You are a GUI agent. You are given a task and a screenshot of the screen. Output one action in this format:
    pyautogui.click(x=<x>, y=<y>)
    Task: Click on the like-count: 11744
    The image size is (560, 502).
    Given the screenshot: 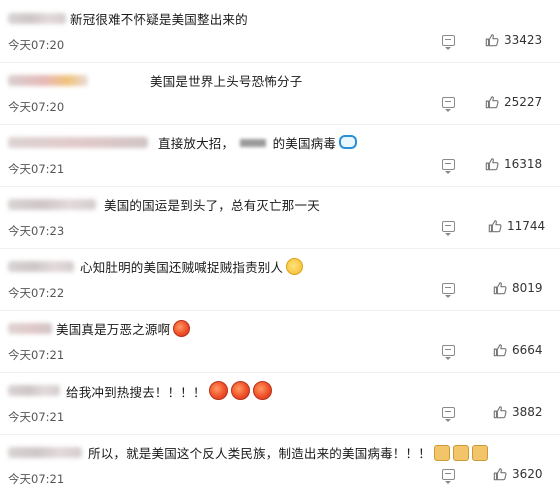 What is the action you would take?
    pyautogui.click(x=526, y=226)
    